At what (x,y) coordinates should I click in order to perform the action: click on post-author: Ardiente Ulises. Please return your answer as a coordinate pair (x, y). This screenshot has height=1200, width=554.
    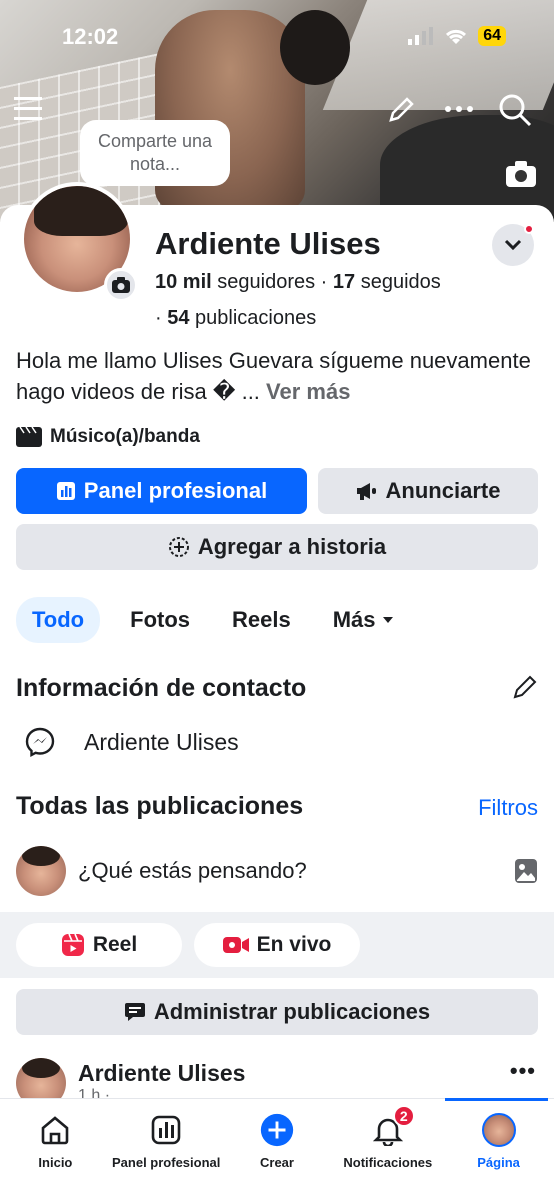
    Looking at the image, I should click on (161, 1073).